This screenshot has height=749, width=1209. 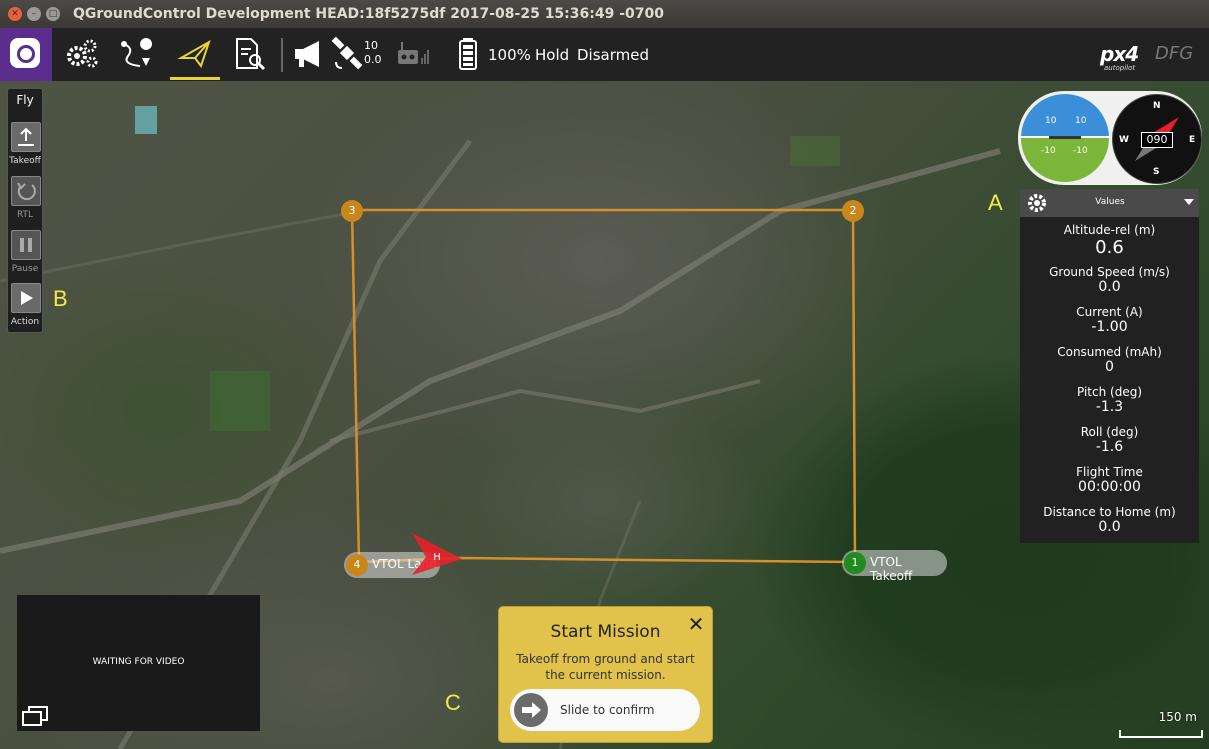 What do you see at coordinates (1189, 202) in the screenshot?
I see `values-dropdown-icon` at bounding box center [1189, 202].